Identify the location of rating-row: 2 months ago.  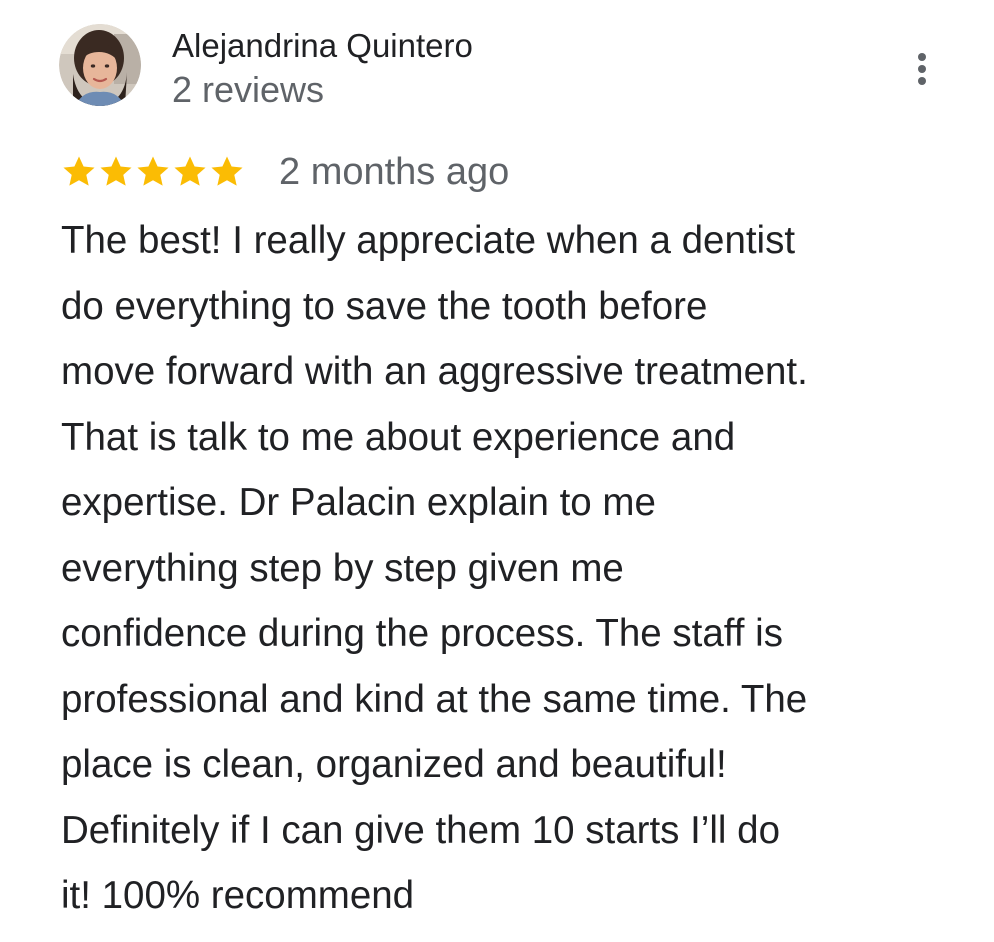
(284, 172).